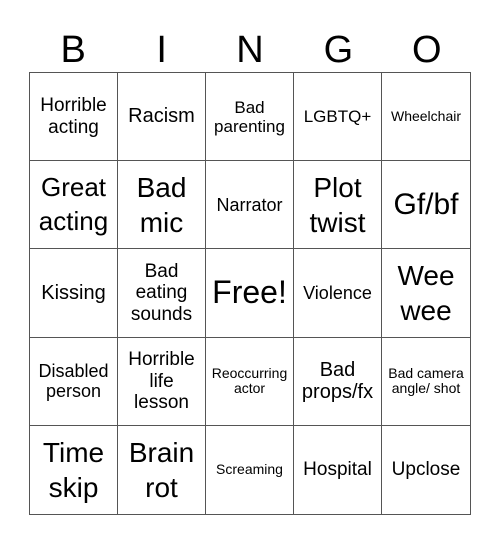 Image resolution: width=500 pixels, height=544 pixels. Describe the element at coordinates (162, 293) in the screenshot. I see `bingo-cell: Bad eating sounds` at that location.